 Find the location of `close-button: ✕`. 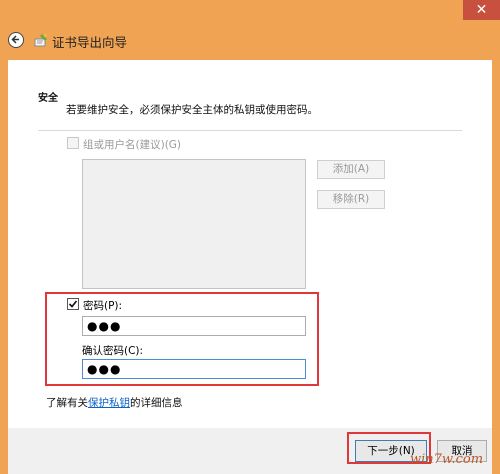

close-button: ✕ is located at coordinates (481, 10).